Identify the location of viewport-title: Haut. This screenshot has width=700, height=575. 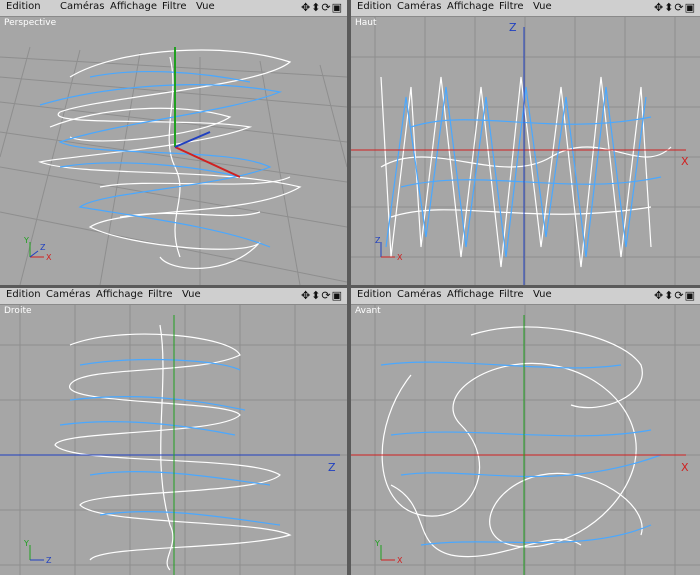
(366, 23).